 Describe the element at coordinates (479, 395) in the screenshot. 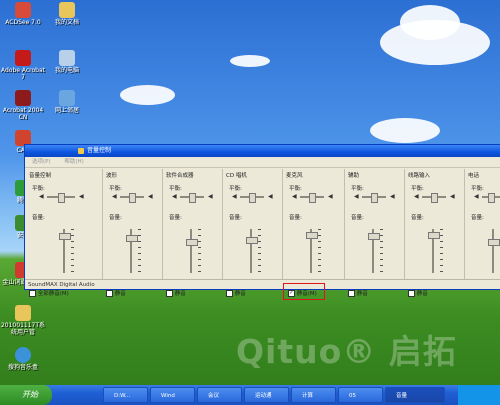

I see `system-tray` at that location.